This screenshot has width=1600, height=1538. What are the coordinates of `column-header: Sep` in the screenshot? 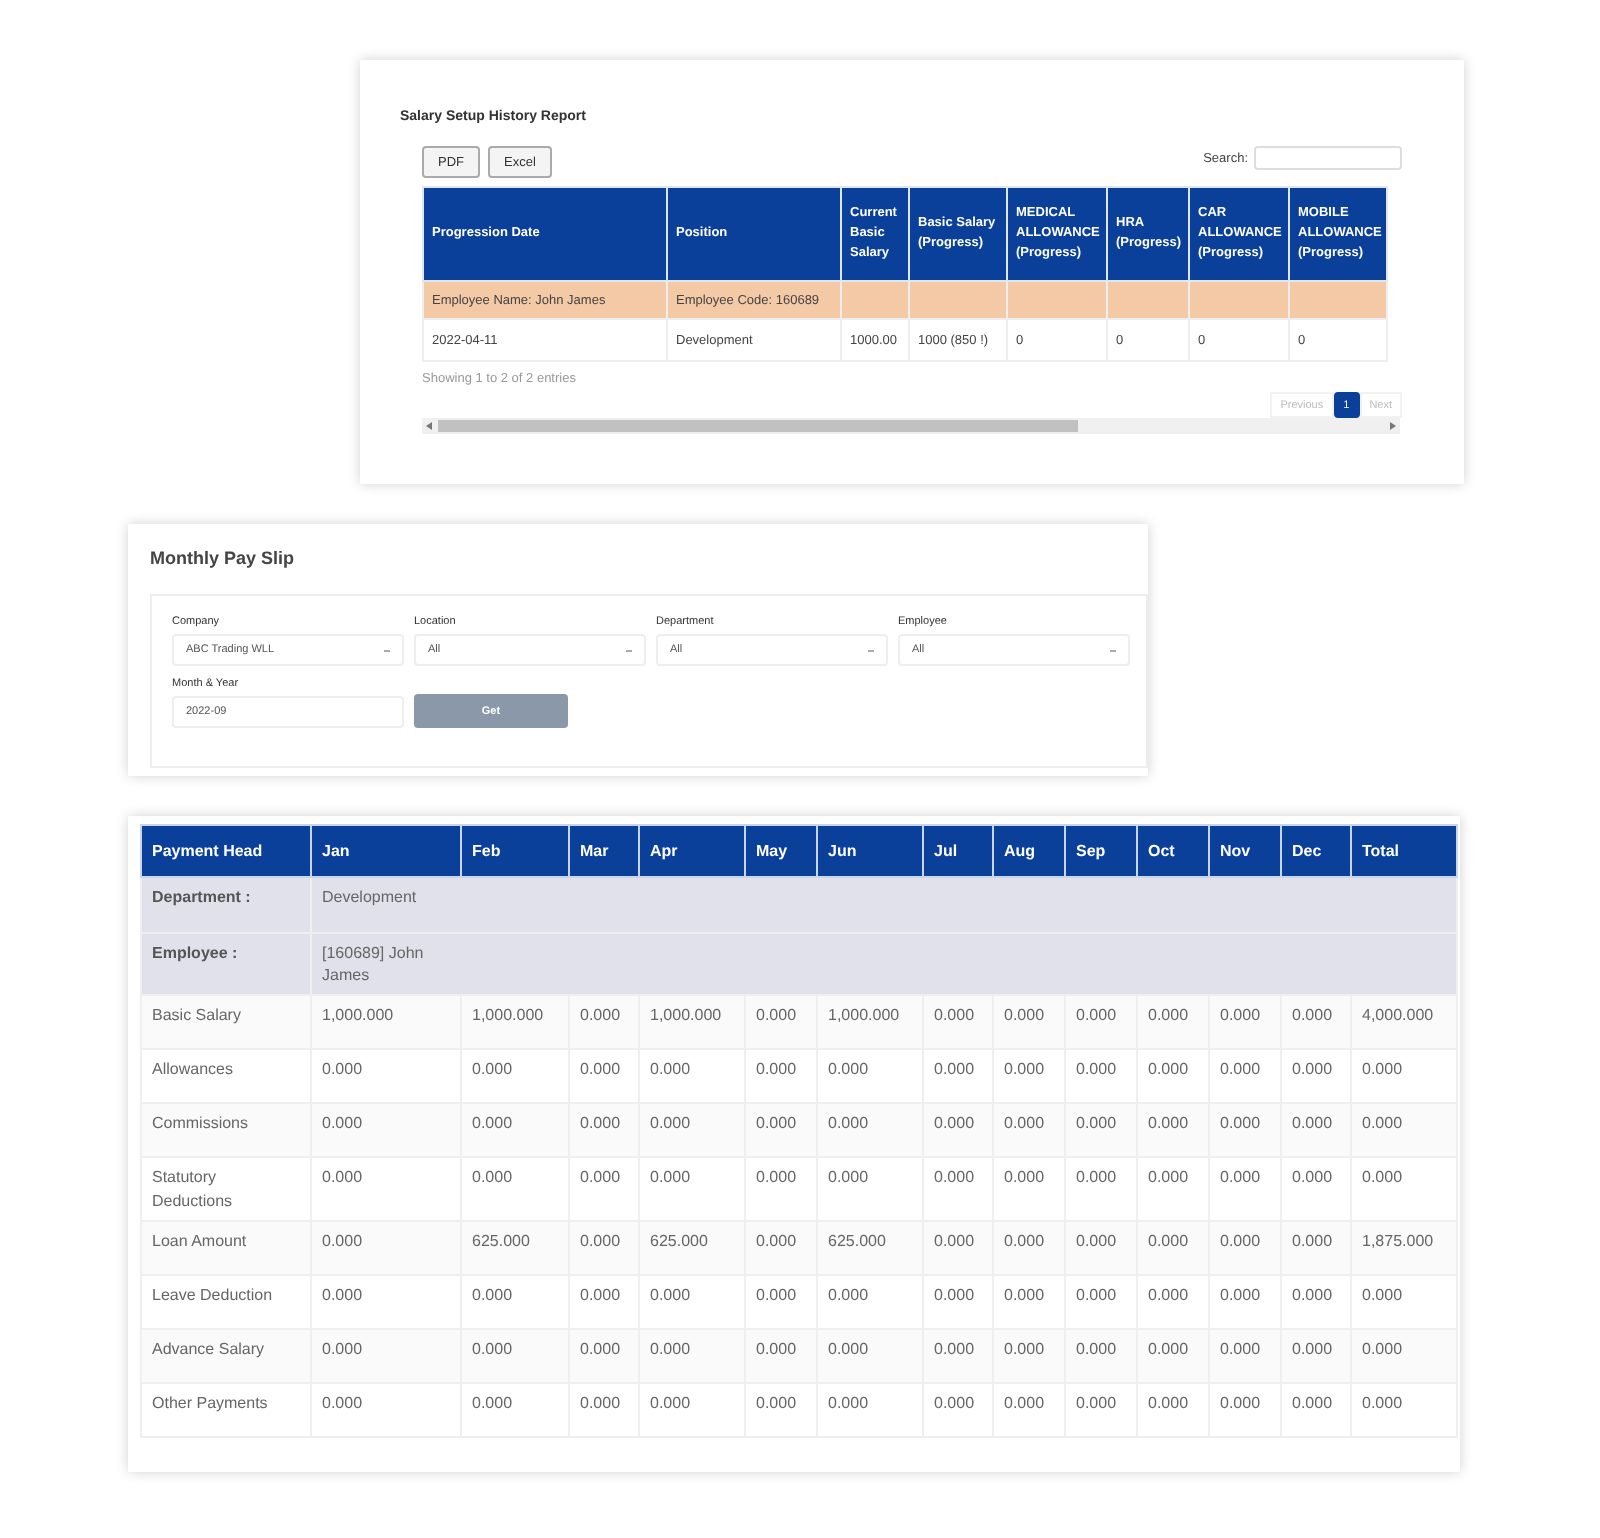 It's located at (1101, 851).